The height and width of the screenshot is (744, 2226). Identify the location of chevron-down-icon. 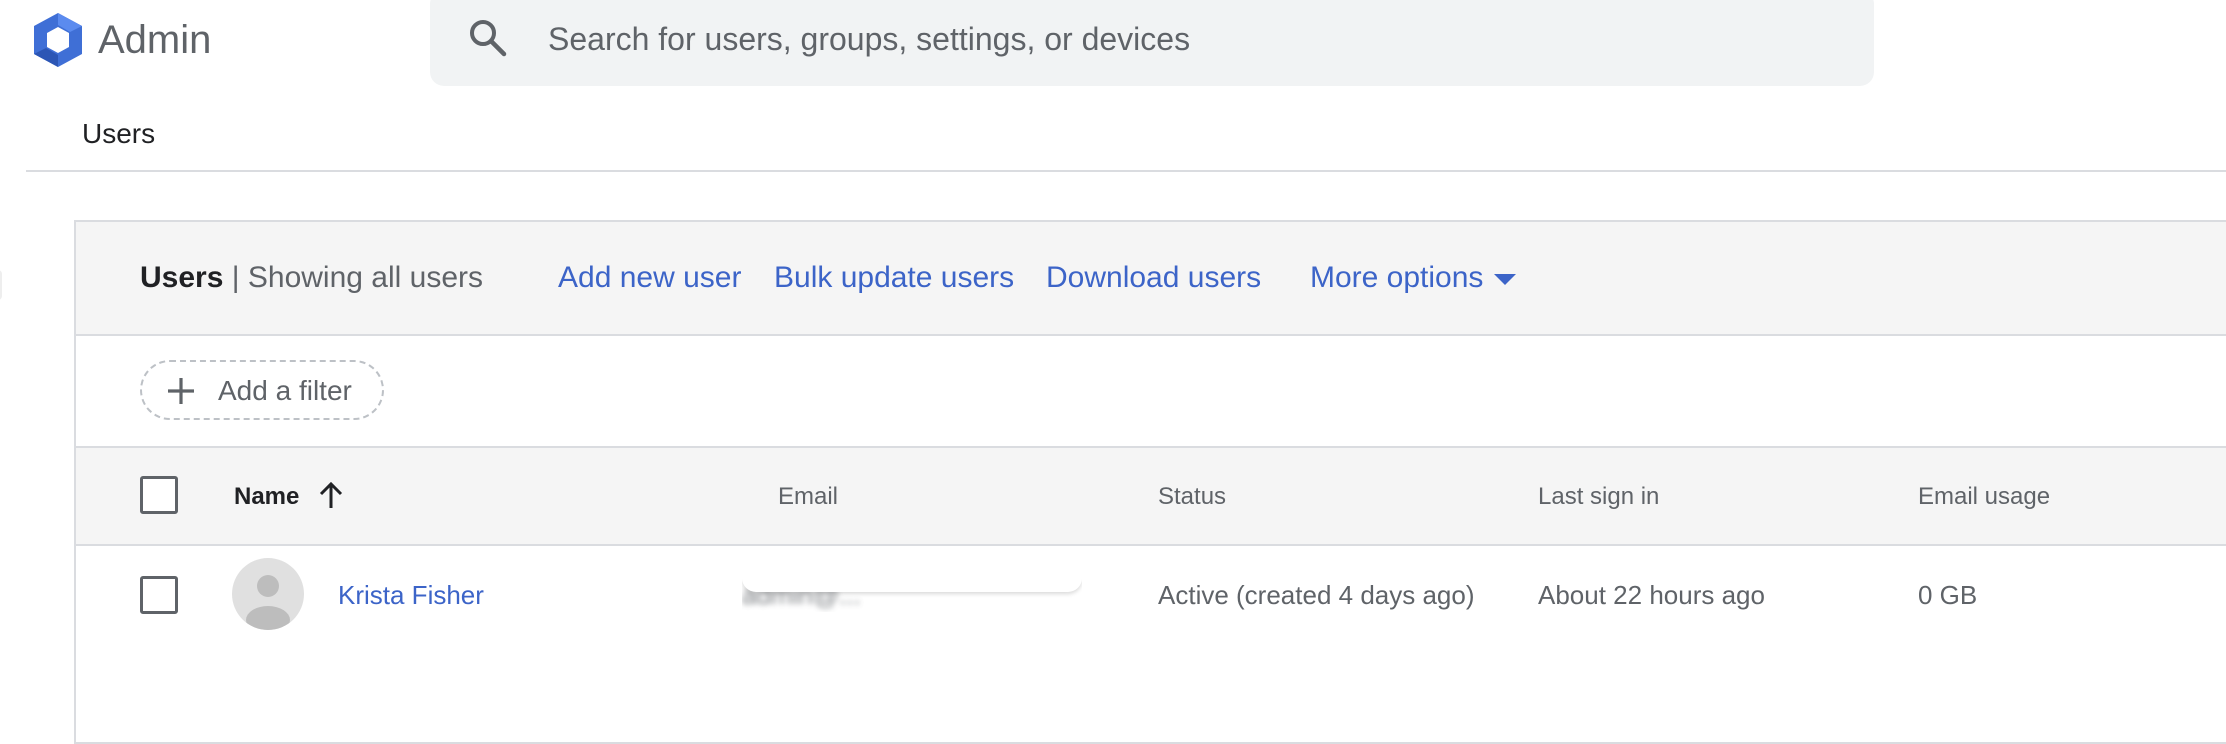
(1505, 279).